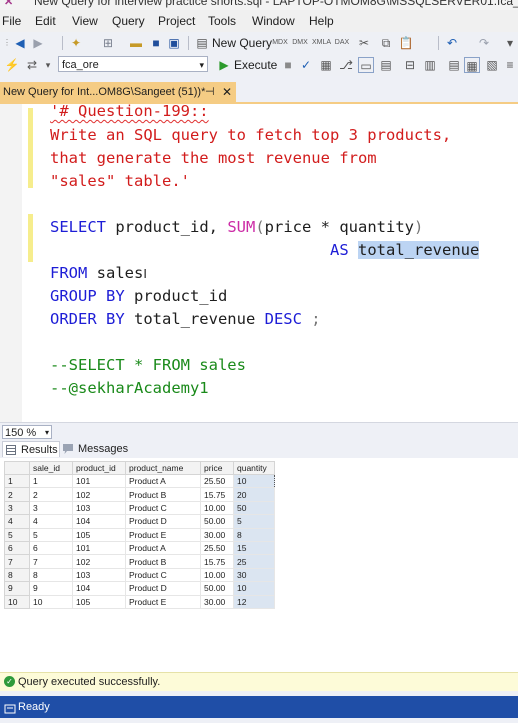  What do you see at coordinates (133, 64) in the screenshot?
I see `database-selector: fca_ore ▾` at bounding box center [133, 64].